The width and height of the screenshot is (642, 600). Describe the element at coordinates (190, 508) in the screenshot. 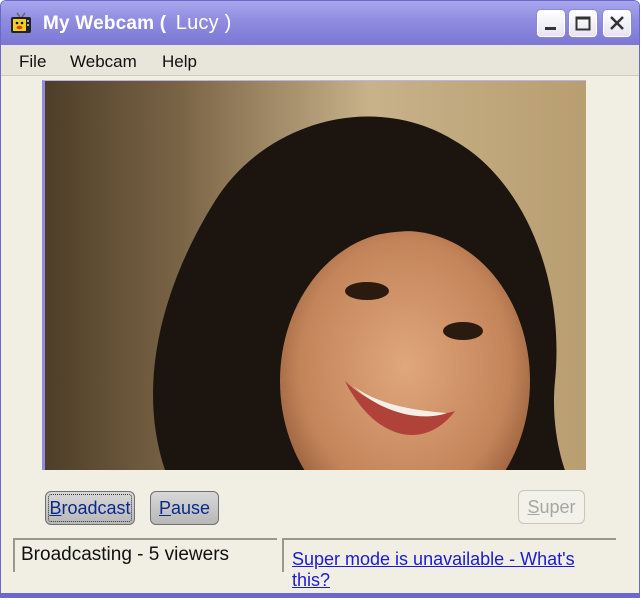

I see `pause-label: ause` at that location.